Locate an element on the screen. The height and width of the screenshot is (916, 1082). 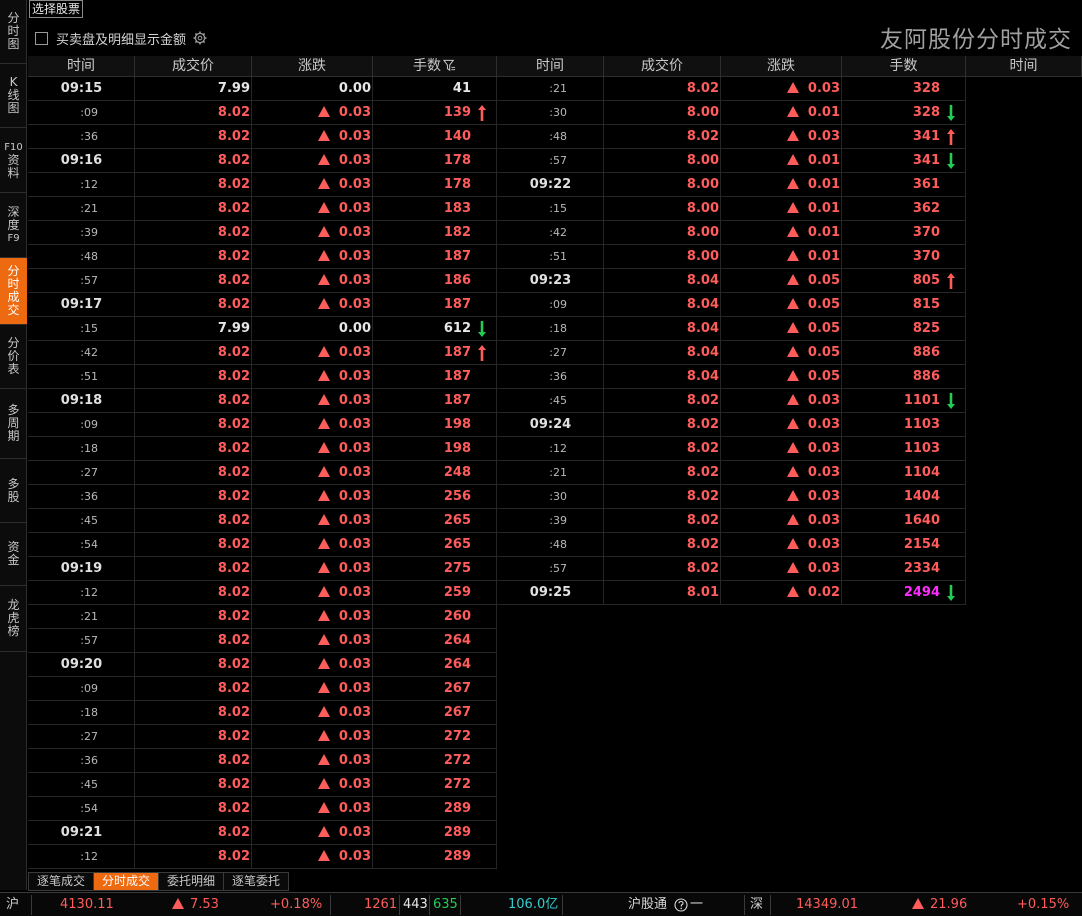
table-row: :30 8.02 0.03 1404 is located at coordinates (731, 497).